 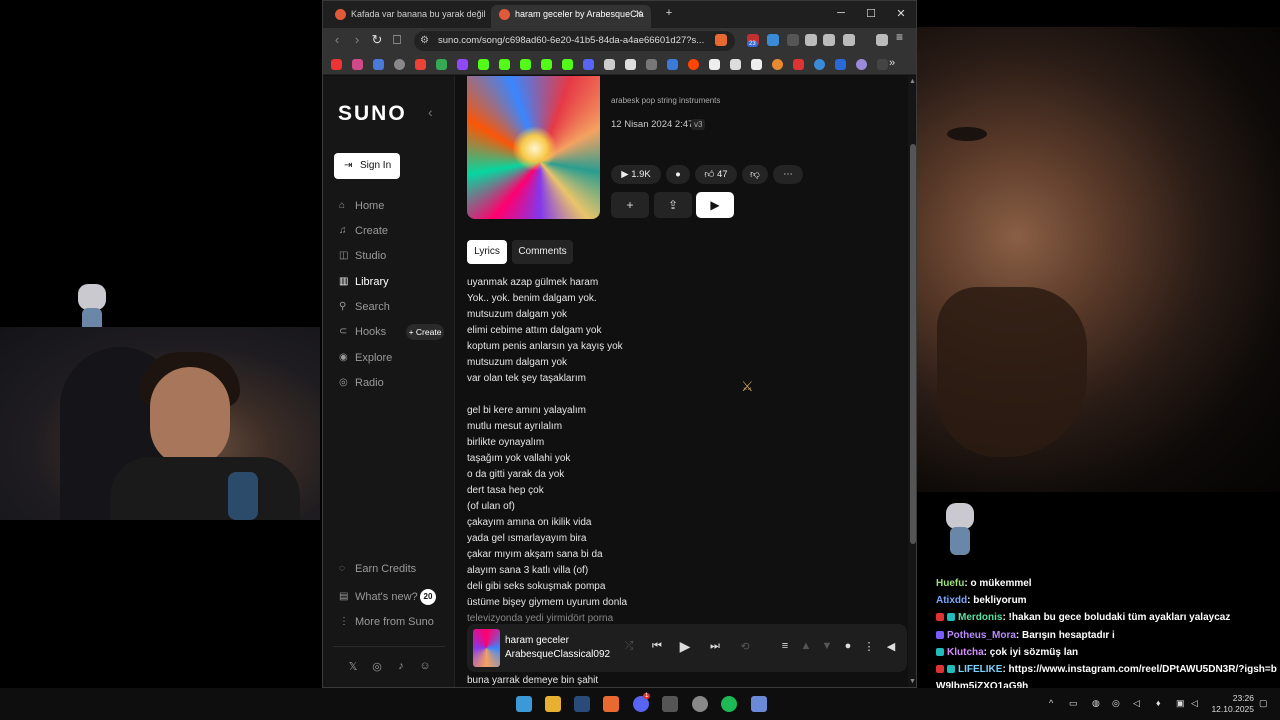 What do you see at coordinates (716, 174) in the screenshot?
I see `like-button: 👍︎ 47` at bounding box center [716, 174].